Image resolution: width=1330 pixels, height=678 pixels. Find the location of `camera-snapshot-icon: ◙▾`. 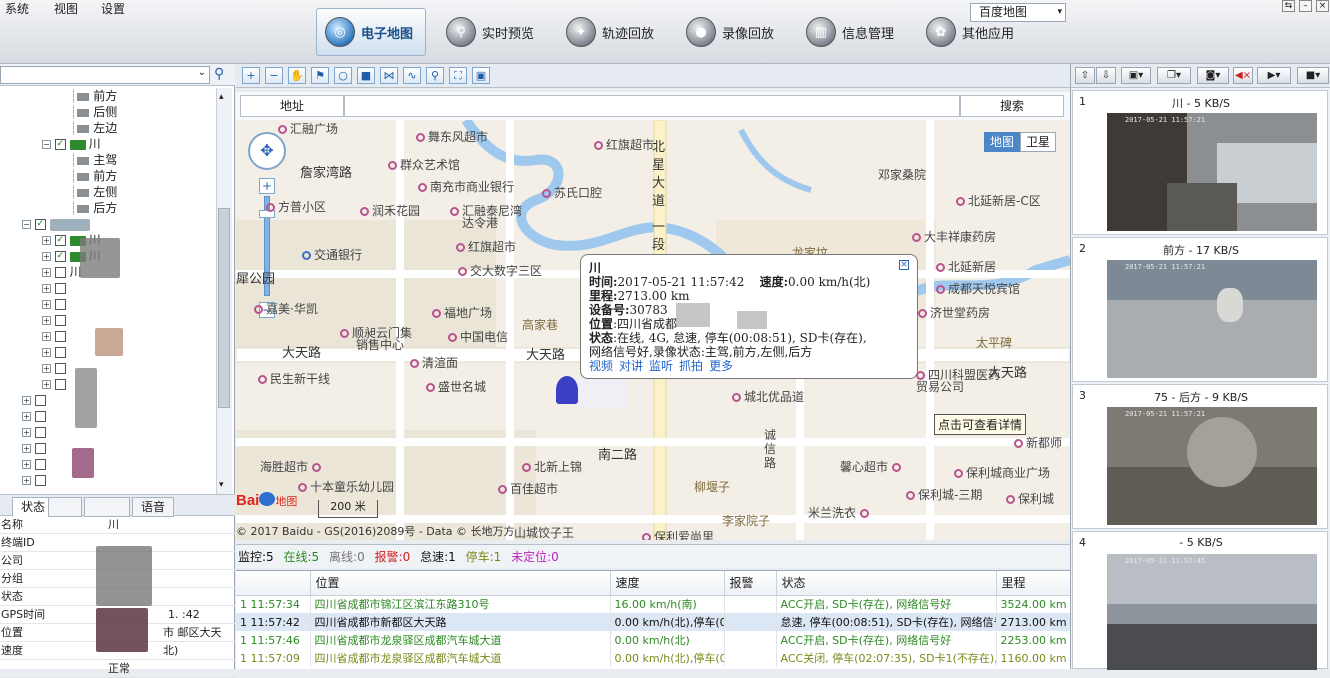

camera-snapshot-icon: ◙▾ is located at coordinates (1213, 75).